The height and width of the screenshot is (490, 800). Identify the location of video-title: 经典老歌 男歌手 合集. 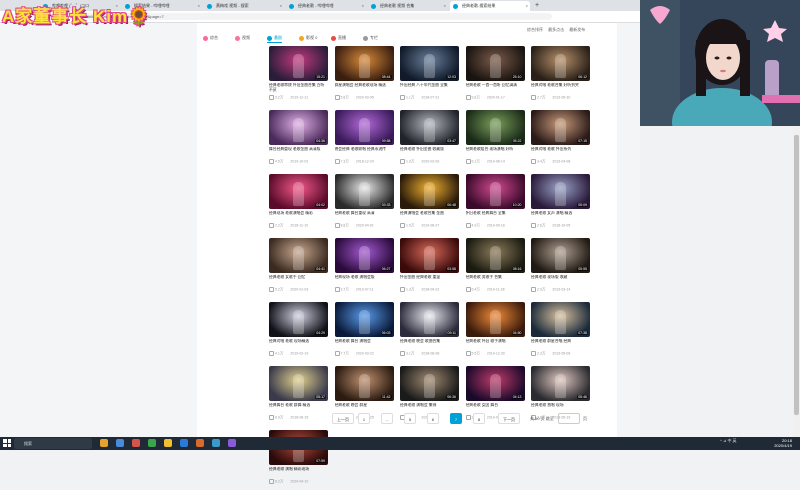
(495, 280).